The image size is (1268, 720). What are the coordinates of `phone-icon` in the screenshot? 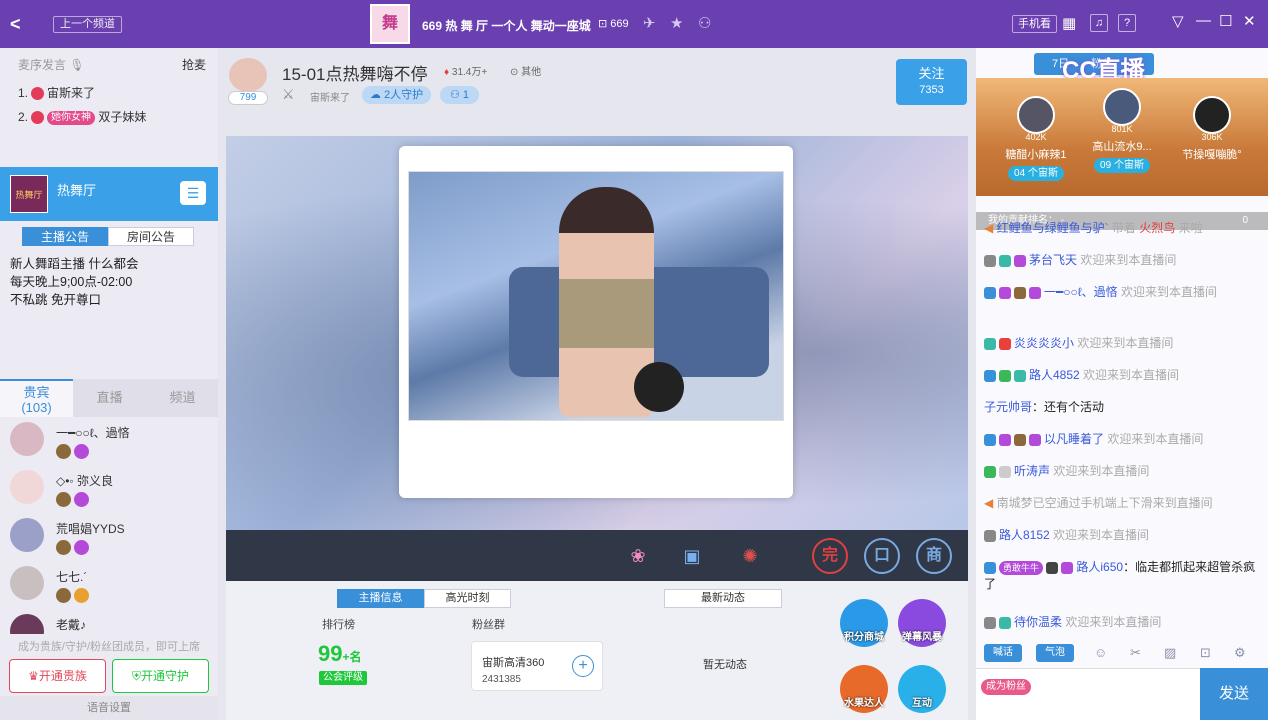 It's located at (990, 260).